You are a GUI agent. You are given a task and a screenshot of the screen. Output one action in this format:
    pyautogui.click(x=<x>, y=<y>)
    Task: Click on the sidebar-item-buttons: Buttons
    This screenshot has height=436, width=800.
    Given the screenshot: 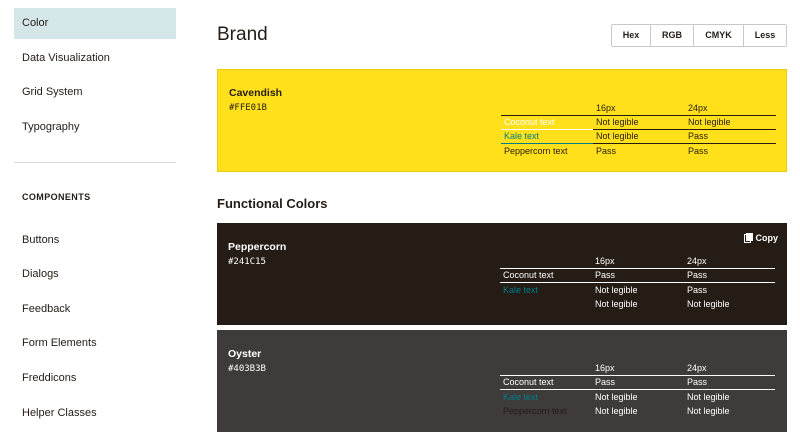 What is the action you would take?
    pyautogui.click(x=95, y=240)
    